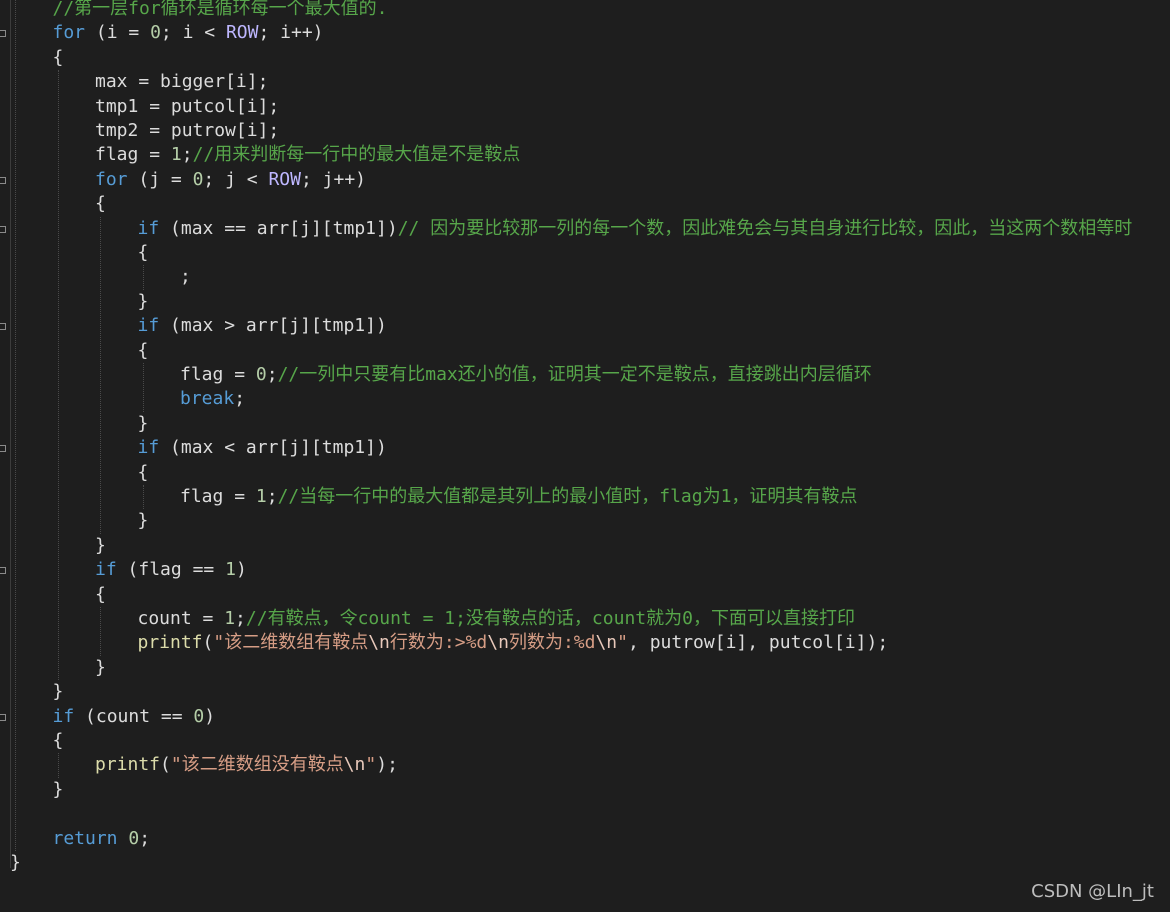 The height and width of the screenshot is (912, 1170). Describe the element at coordinates (639, 643) in the screenshot. I see `code-token: ,` at that location.